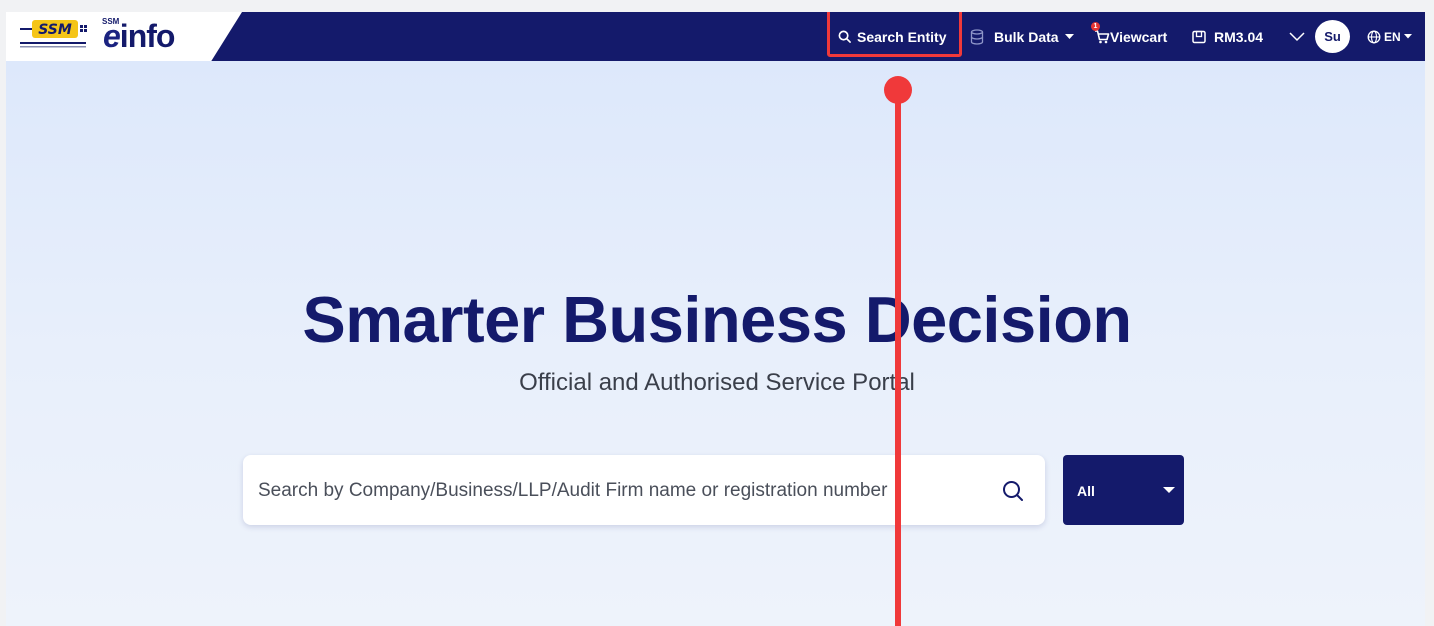  I want to click on ssm-logo-icon: SSM, so click(53, 34).